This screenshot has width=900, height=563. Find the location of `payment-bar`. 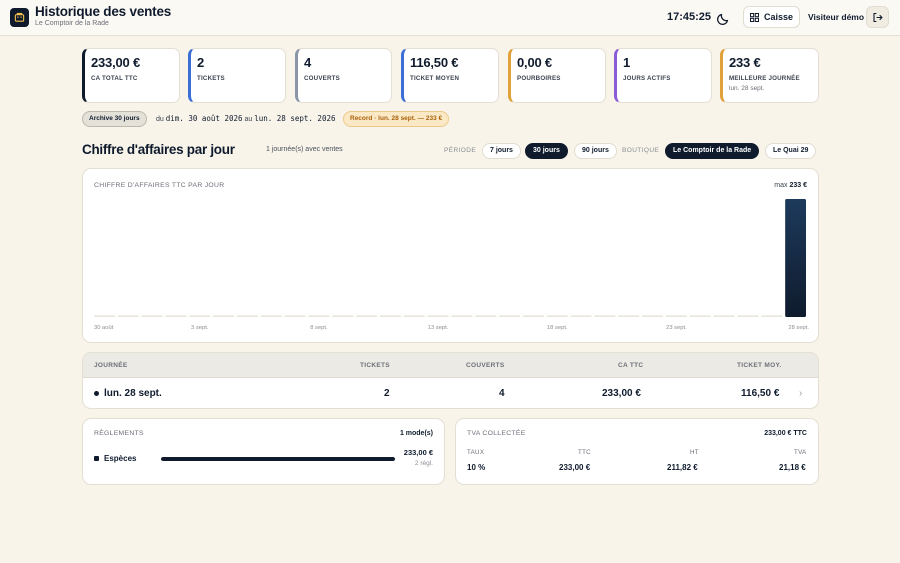

payment-bar is located at coordinates (278, 459).